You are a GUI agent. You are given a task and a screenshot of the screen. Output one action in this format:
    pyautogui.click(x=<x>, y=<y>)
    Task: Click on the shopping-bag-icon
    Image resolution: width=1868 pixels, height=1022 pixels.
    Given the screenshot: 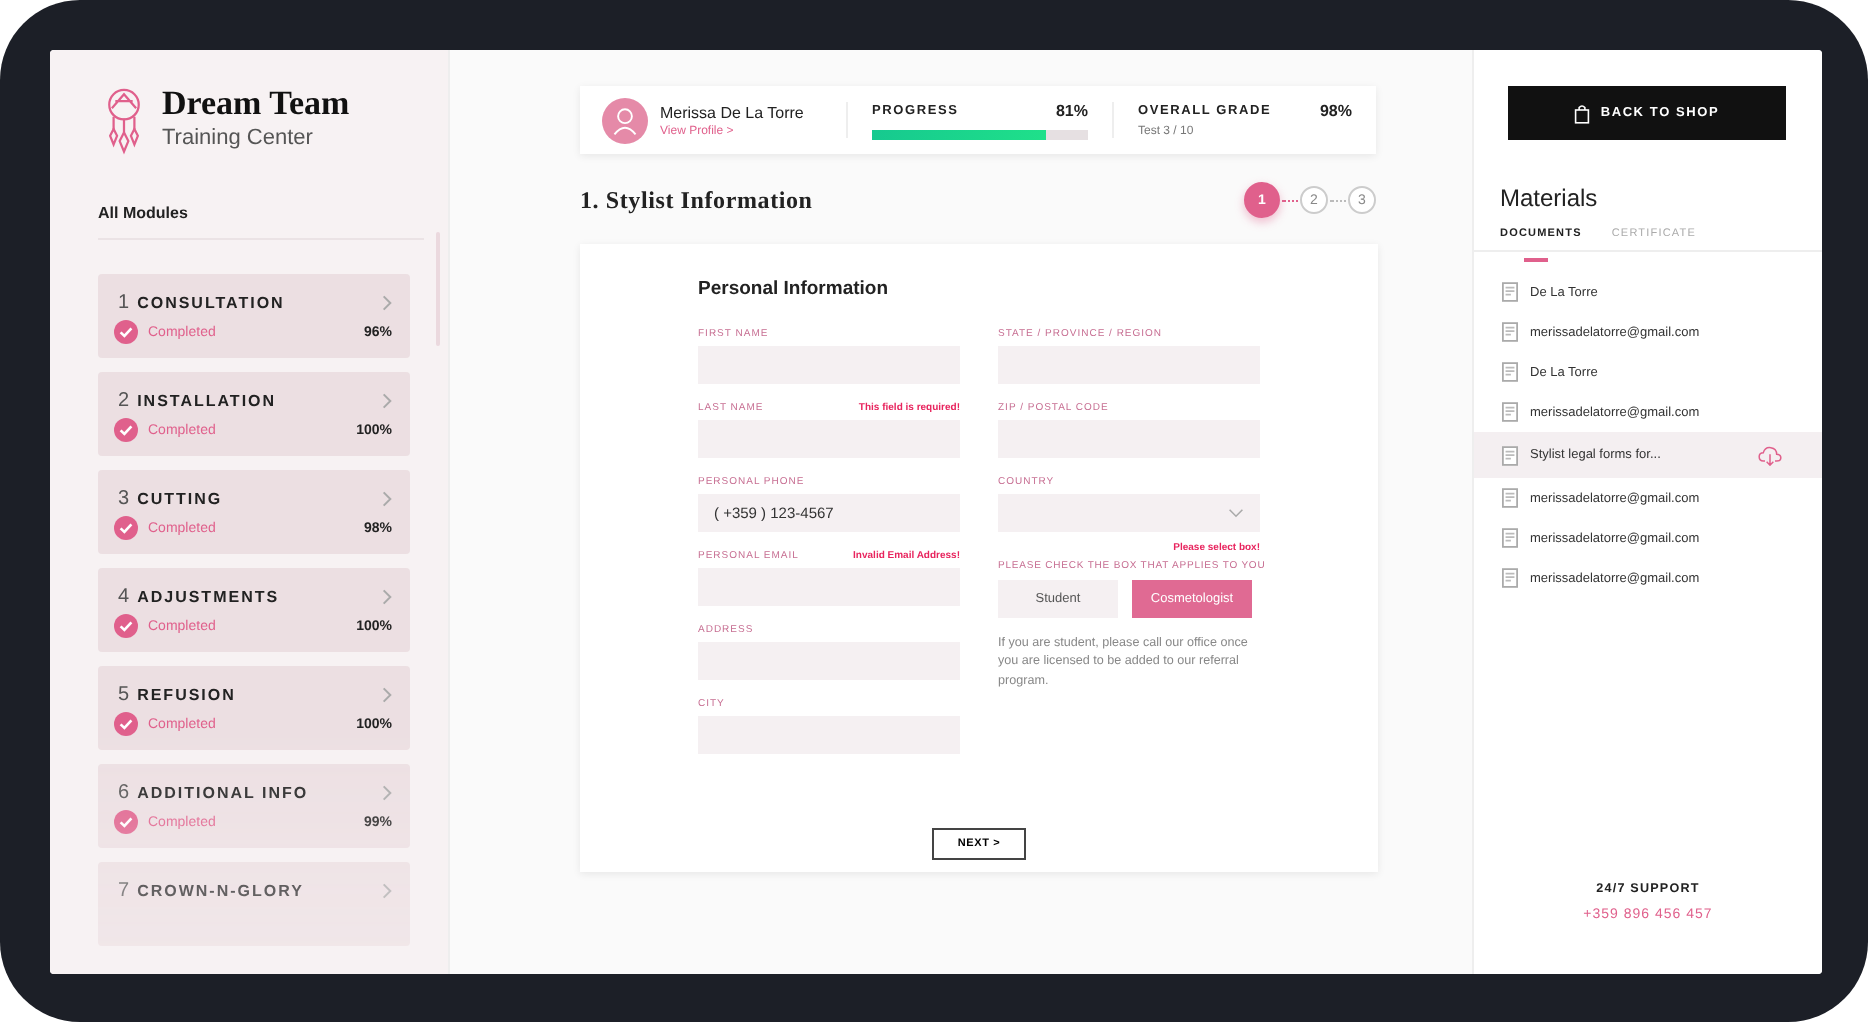 What is the action you would take?
    pyautogui.click(x=1582, y=113)
    